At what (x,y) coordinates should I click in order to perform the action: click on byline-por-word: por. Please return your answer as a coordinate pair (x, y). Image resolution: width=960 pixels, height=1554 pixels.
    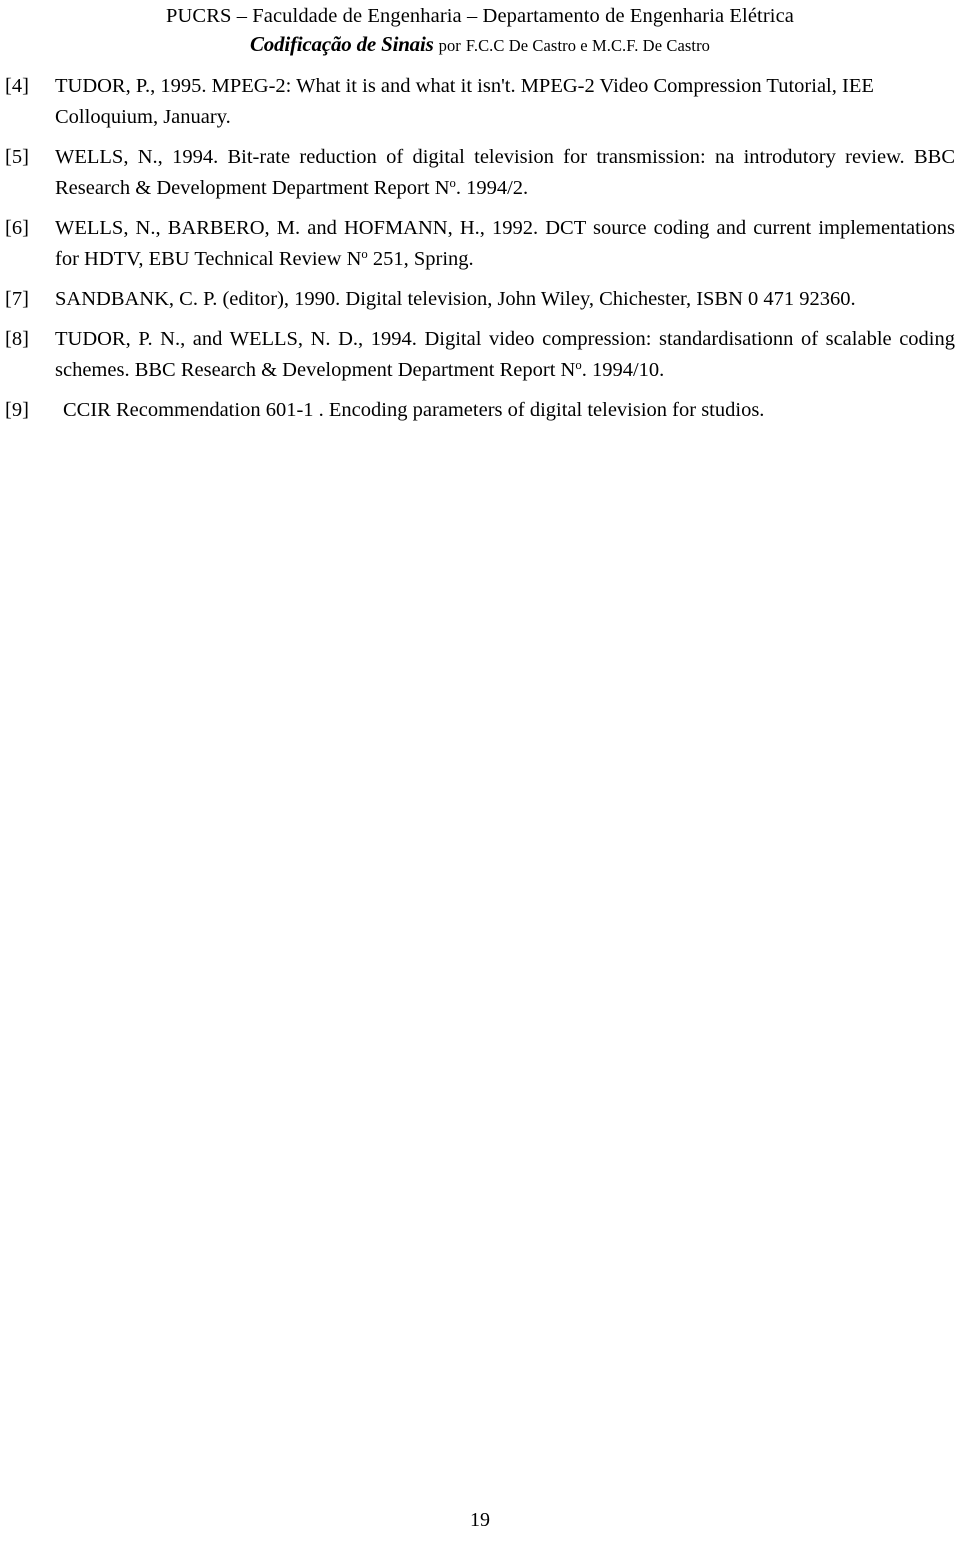
    Looking at the image, I should click on (449, 45).